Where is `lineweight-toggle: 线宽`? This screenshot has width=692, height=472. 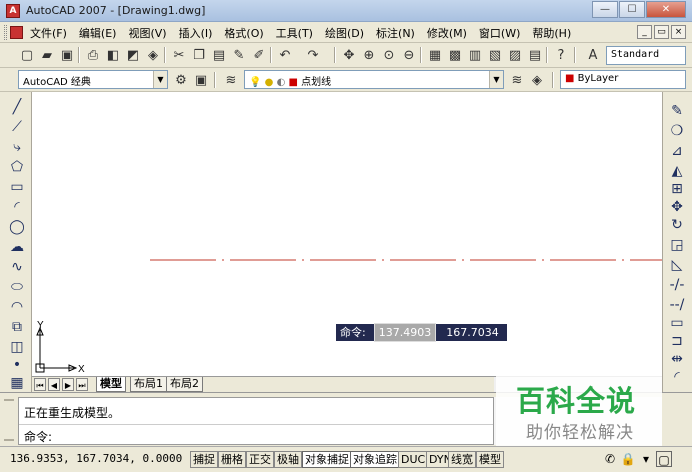
lineweight-toggle: 线宽 is located at coordinates (462, 459).